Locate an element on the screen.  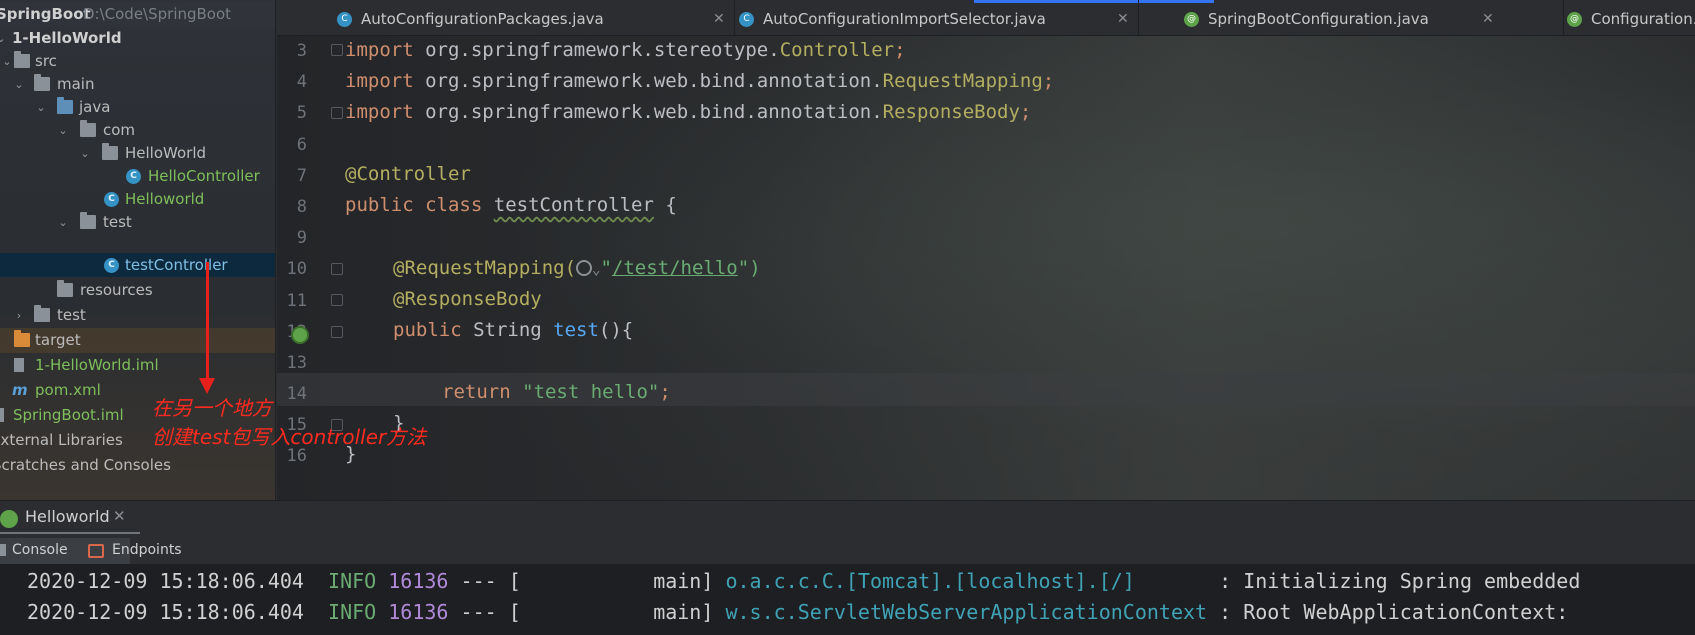
tree-item-hellocontroller: C HelloController is located at coordinates (137, 176).